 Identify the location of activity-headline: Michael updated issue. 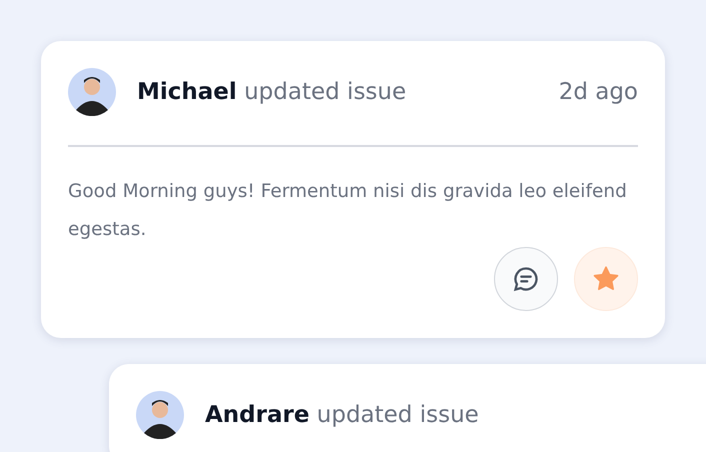
(272, 92).